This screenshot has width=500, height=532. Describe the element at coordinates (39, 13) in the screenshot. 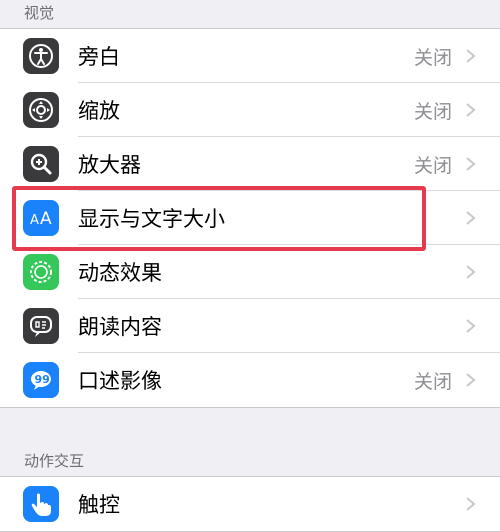

I see `section-header-vision: 视觉` at that location.